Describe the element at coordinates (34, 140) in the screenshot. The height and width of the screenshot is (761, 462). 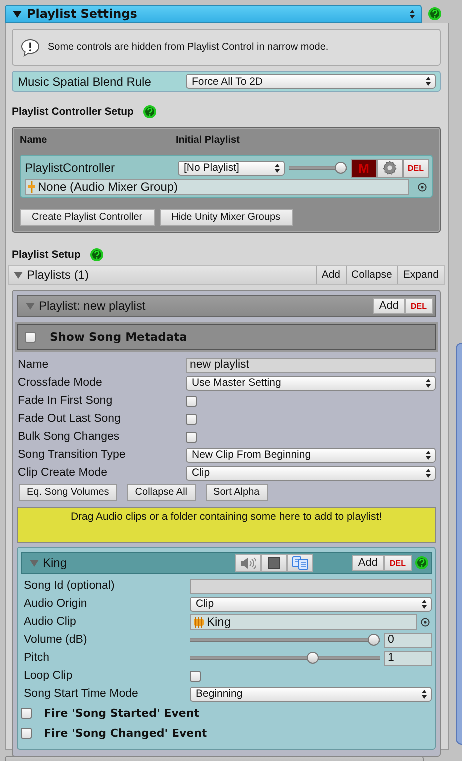
I see `column-header: Name` at that location.